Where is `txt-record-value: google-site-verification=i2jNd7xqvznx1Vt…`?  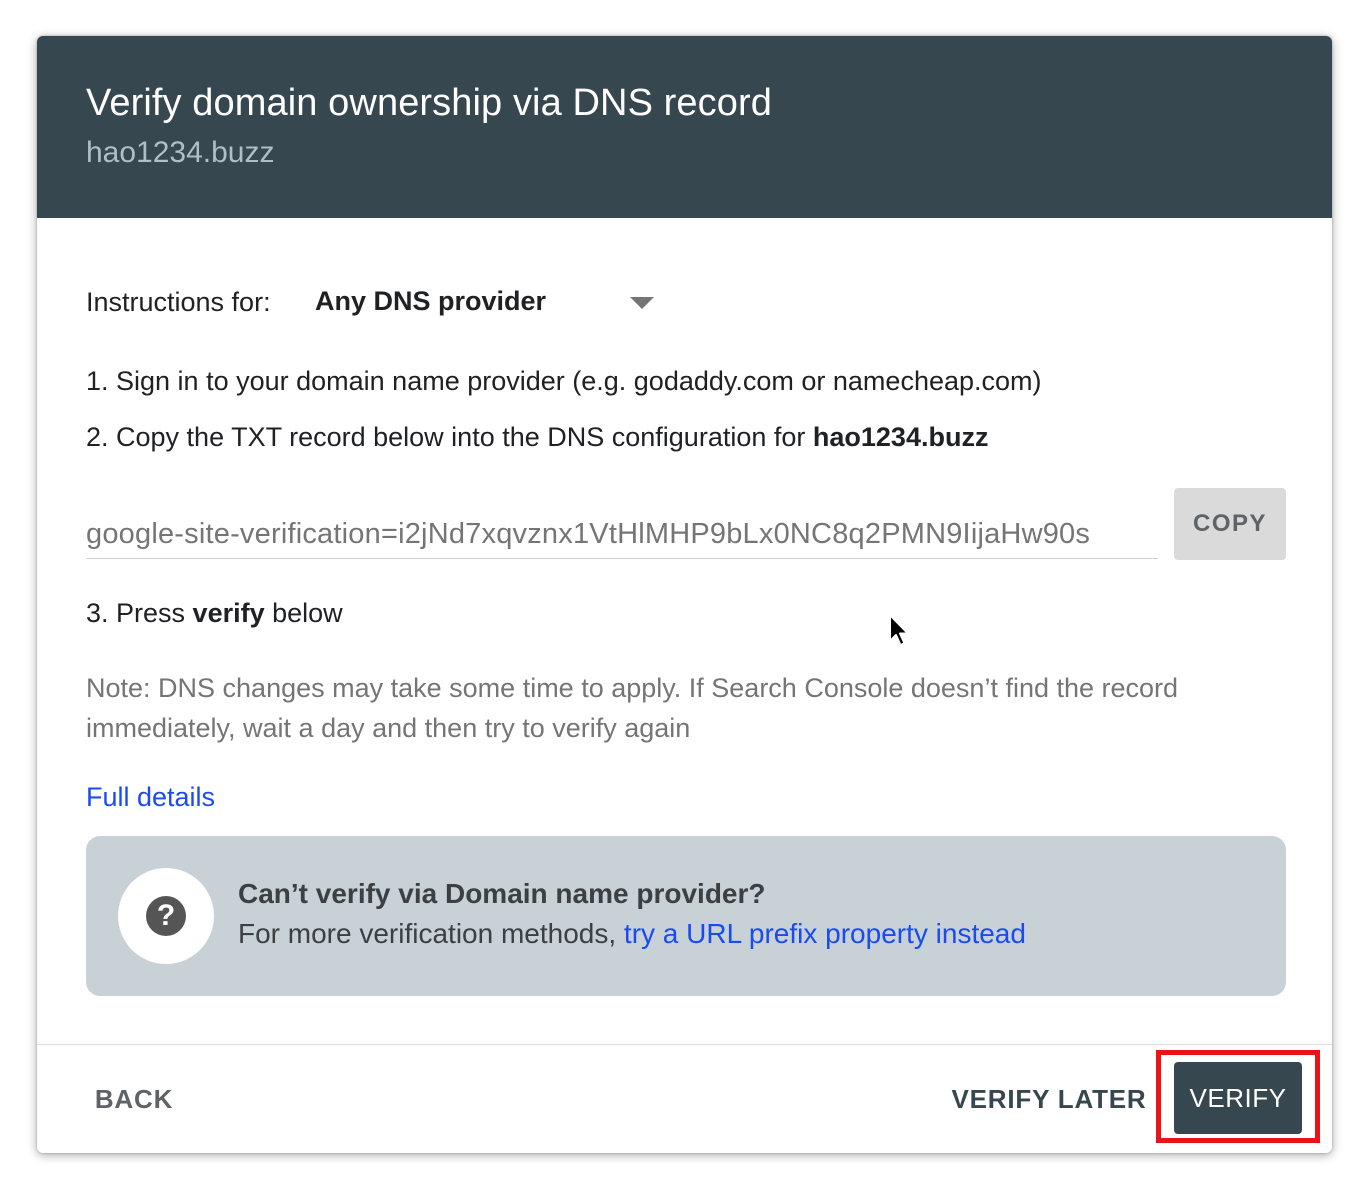 txt-record-value: google-site-verification=i2jNd7xqvznx1Vt… is located at coordinates (588, 534).